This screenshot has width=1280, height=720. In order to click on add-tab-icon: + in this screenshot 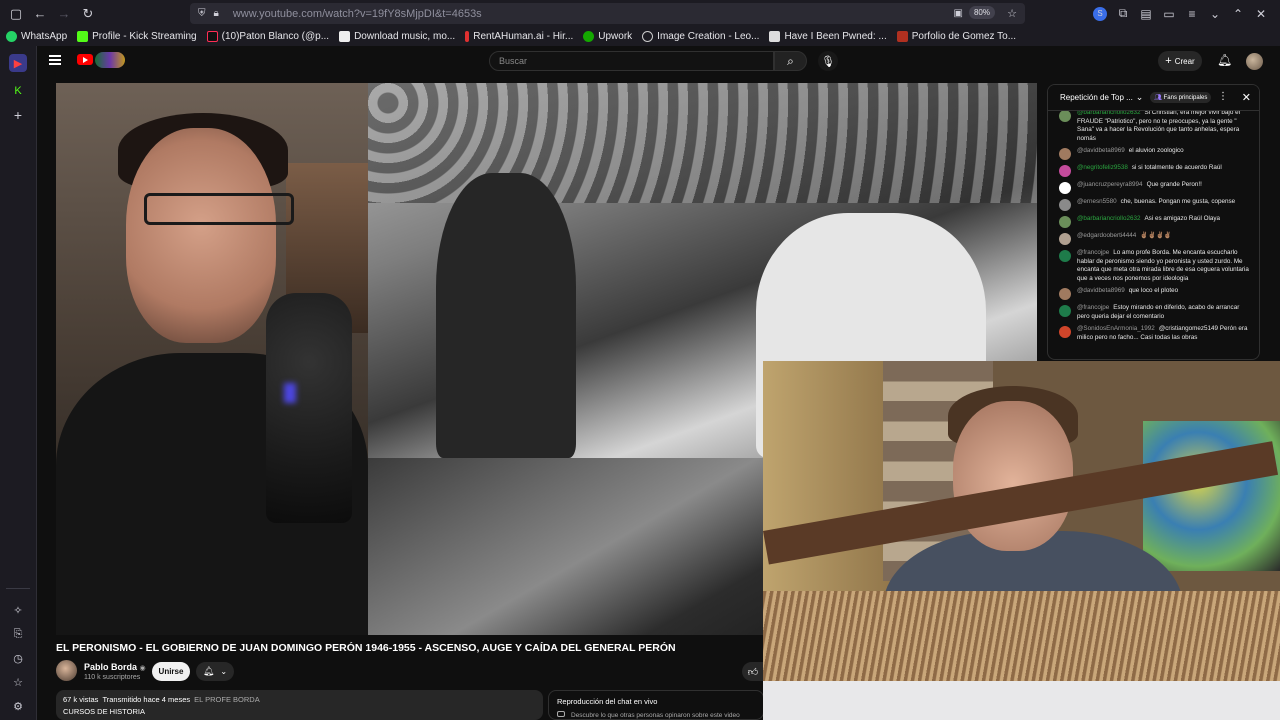, I will do `click(18, 115)`.